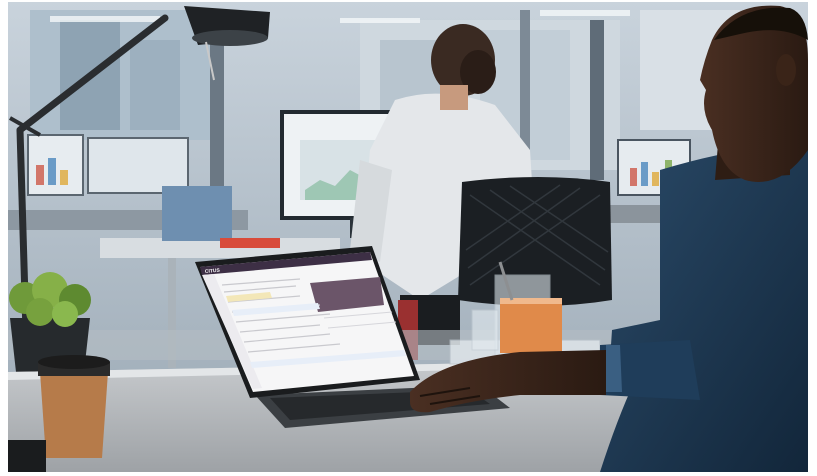 Image resolution: width=817 pixels, height=476 pixels. Describe the element at coordinates (74, 406) in the screenshot. I see `coffee-cup` at that location.